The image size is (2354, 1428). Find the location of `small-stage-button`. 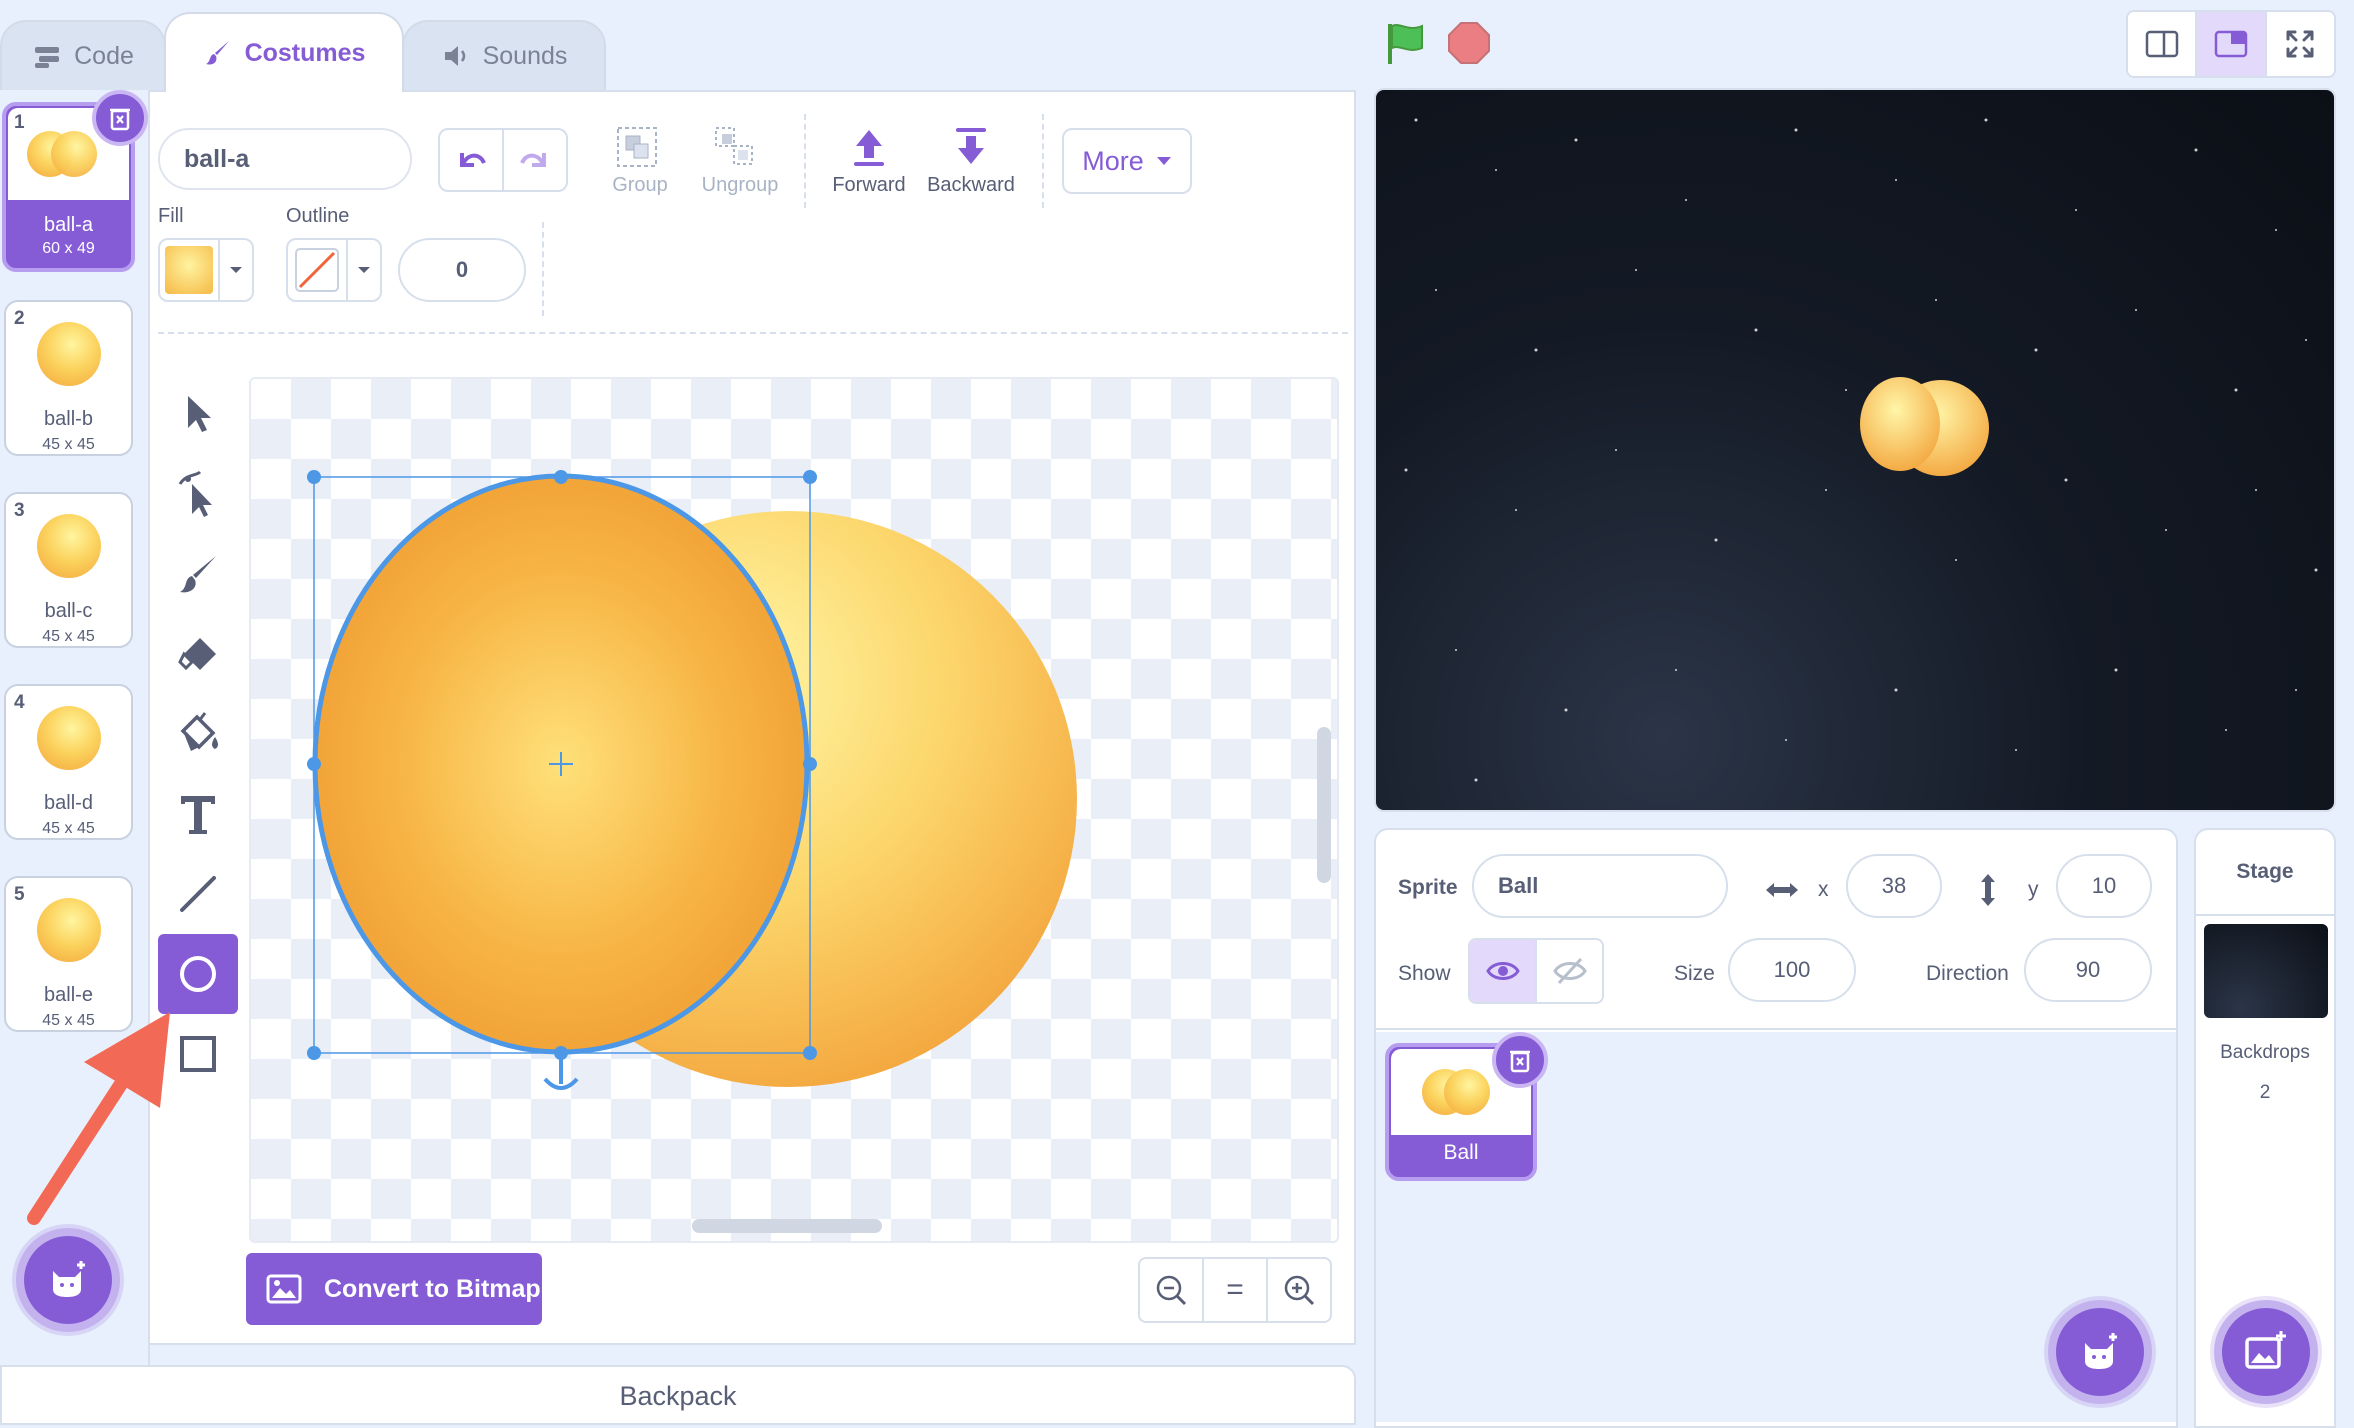

small-stage-button is located at coordinates (2163, 44).